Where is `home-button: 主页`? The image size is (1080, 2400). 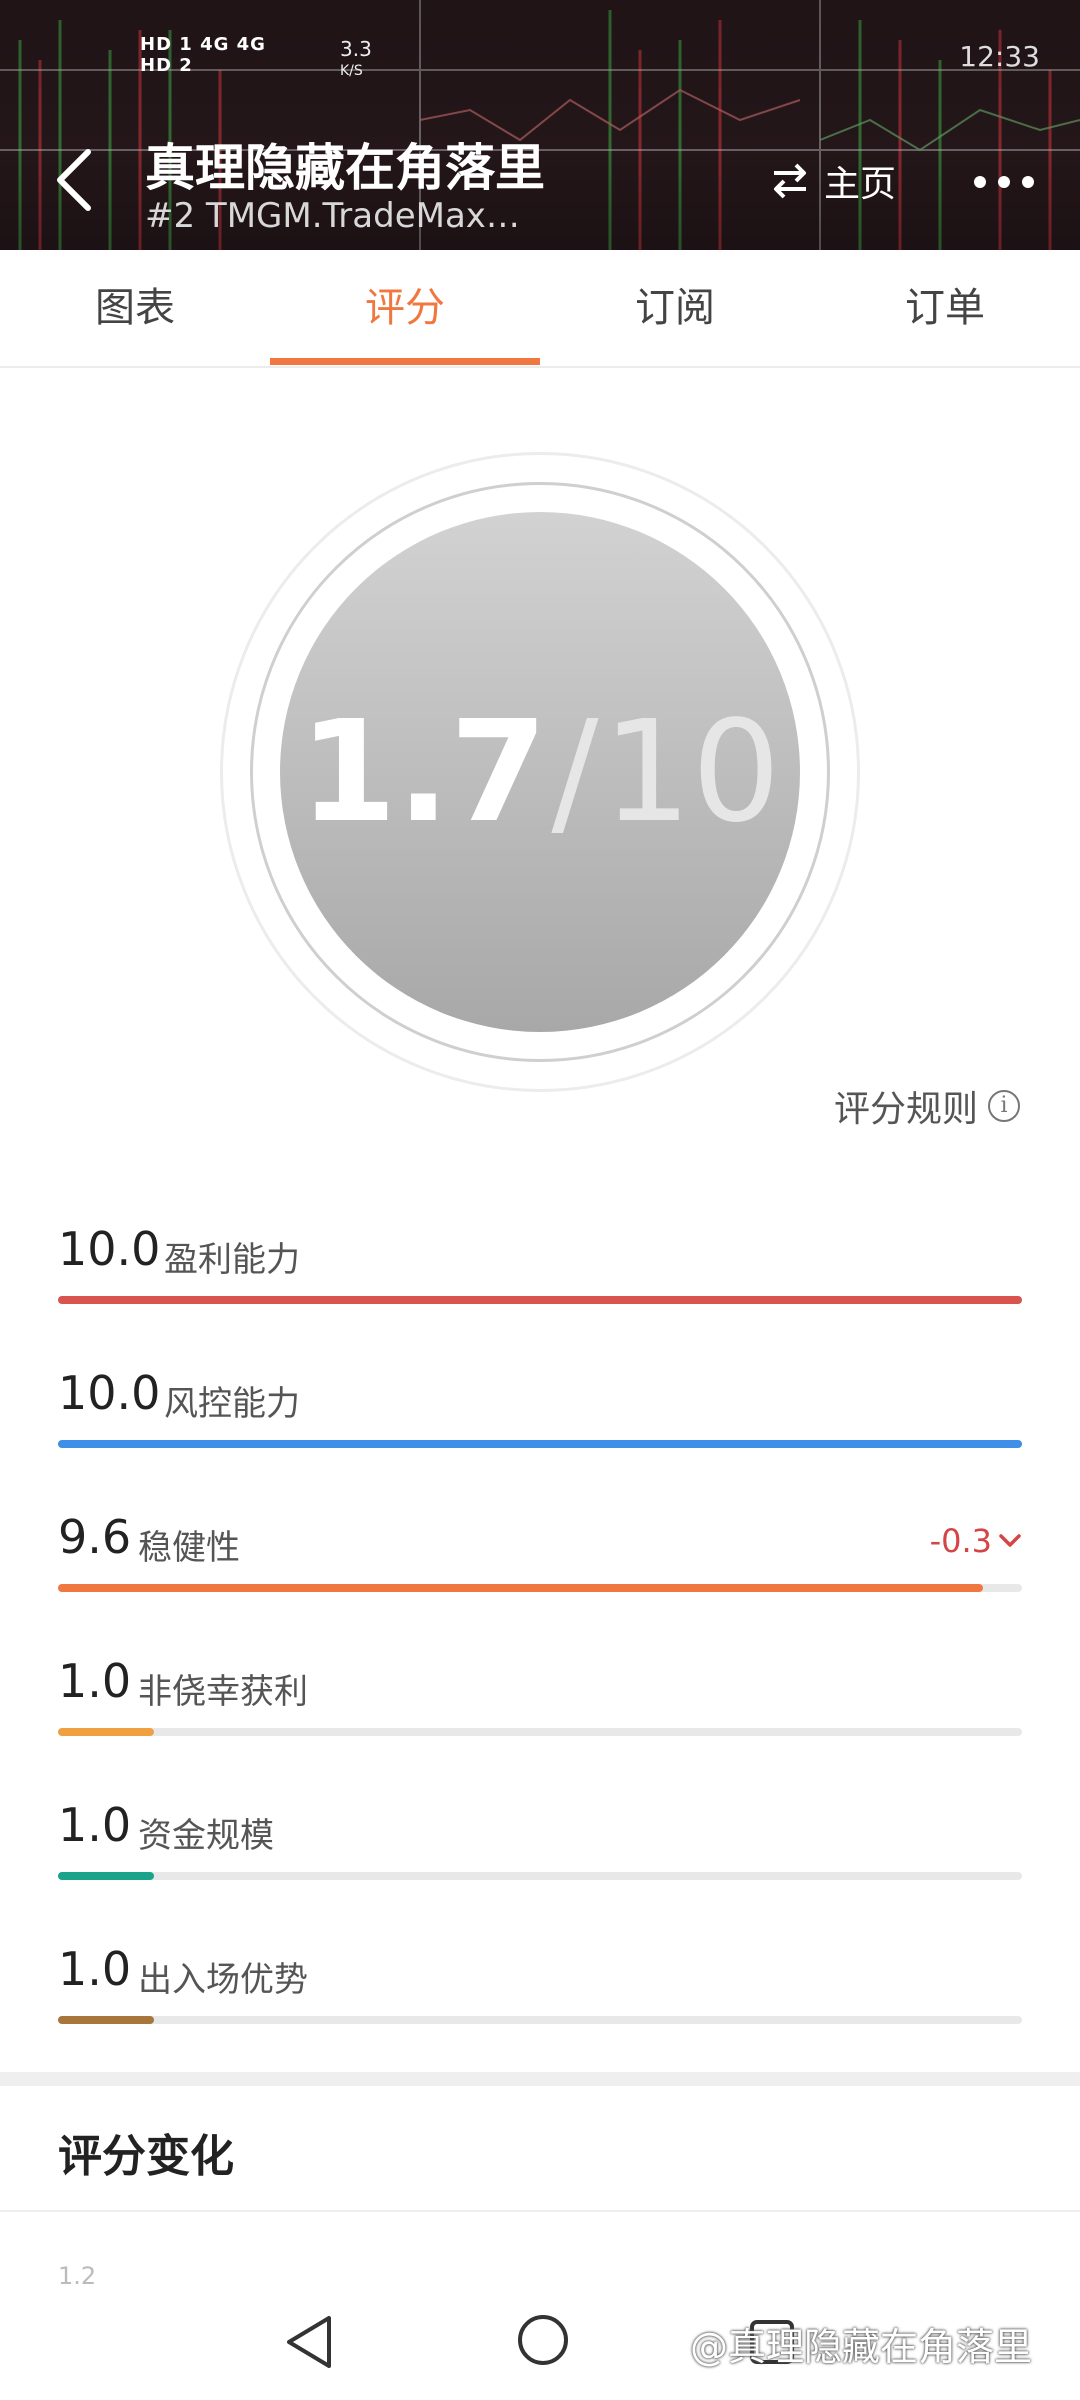
home-button: 主页 is located at coordinates (833, 181).